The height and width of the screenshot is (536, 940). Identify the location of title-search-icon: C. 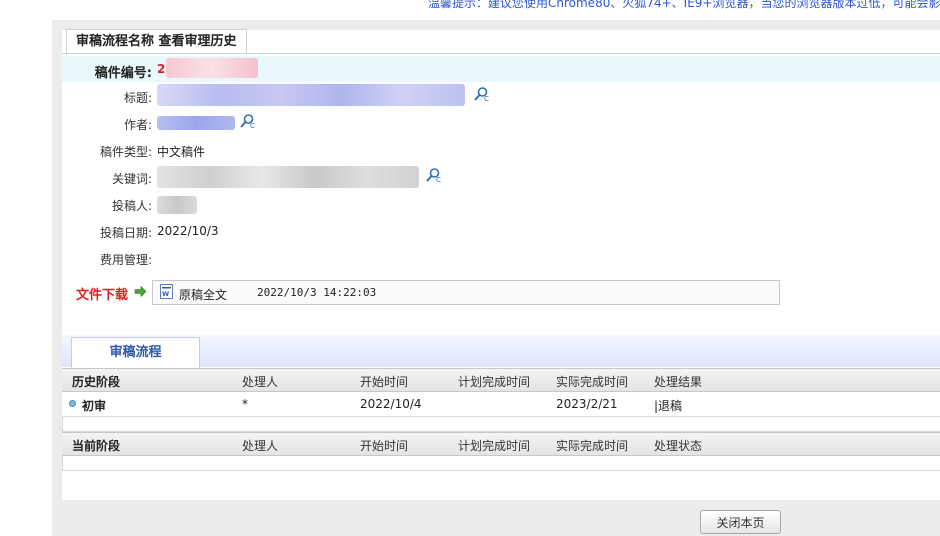
(481, 94).